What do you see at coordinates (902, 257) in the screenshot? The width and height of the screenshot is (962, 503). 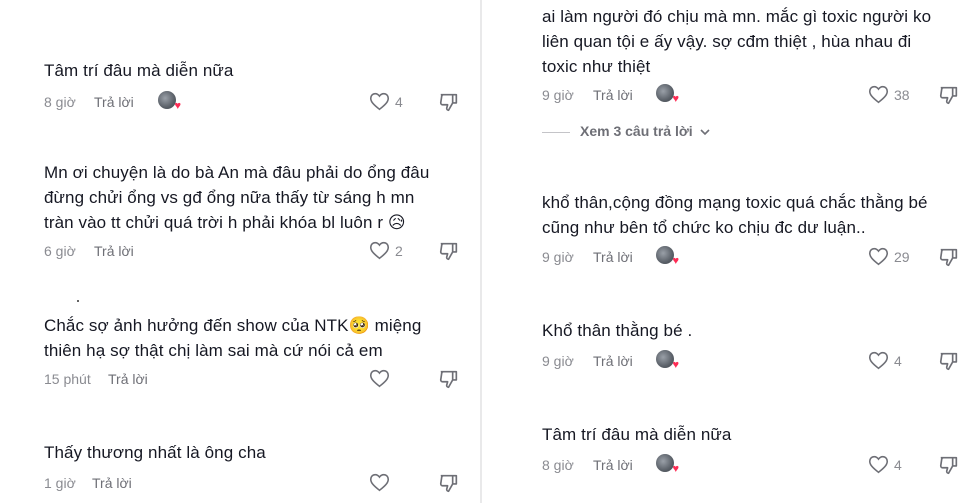 I see `like-count: 29` at bounding box center [902, 257].